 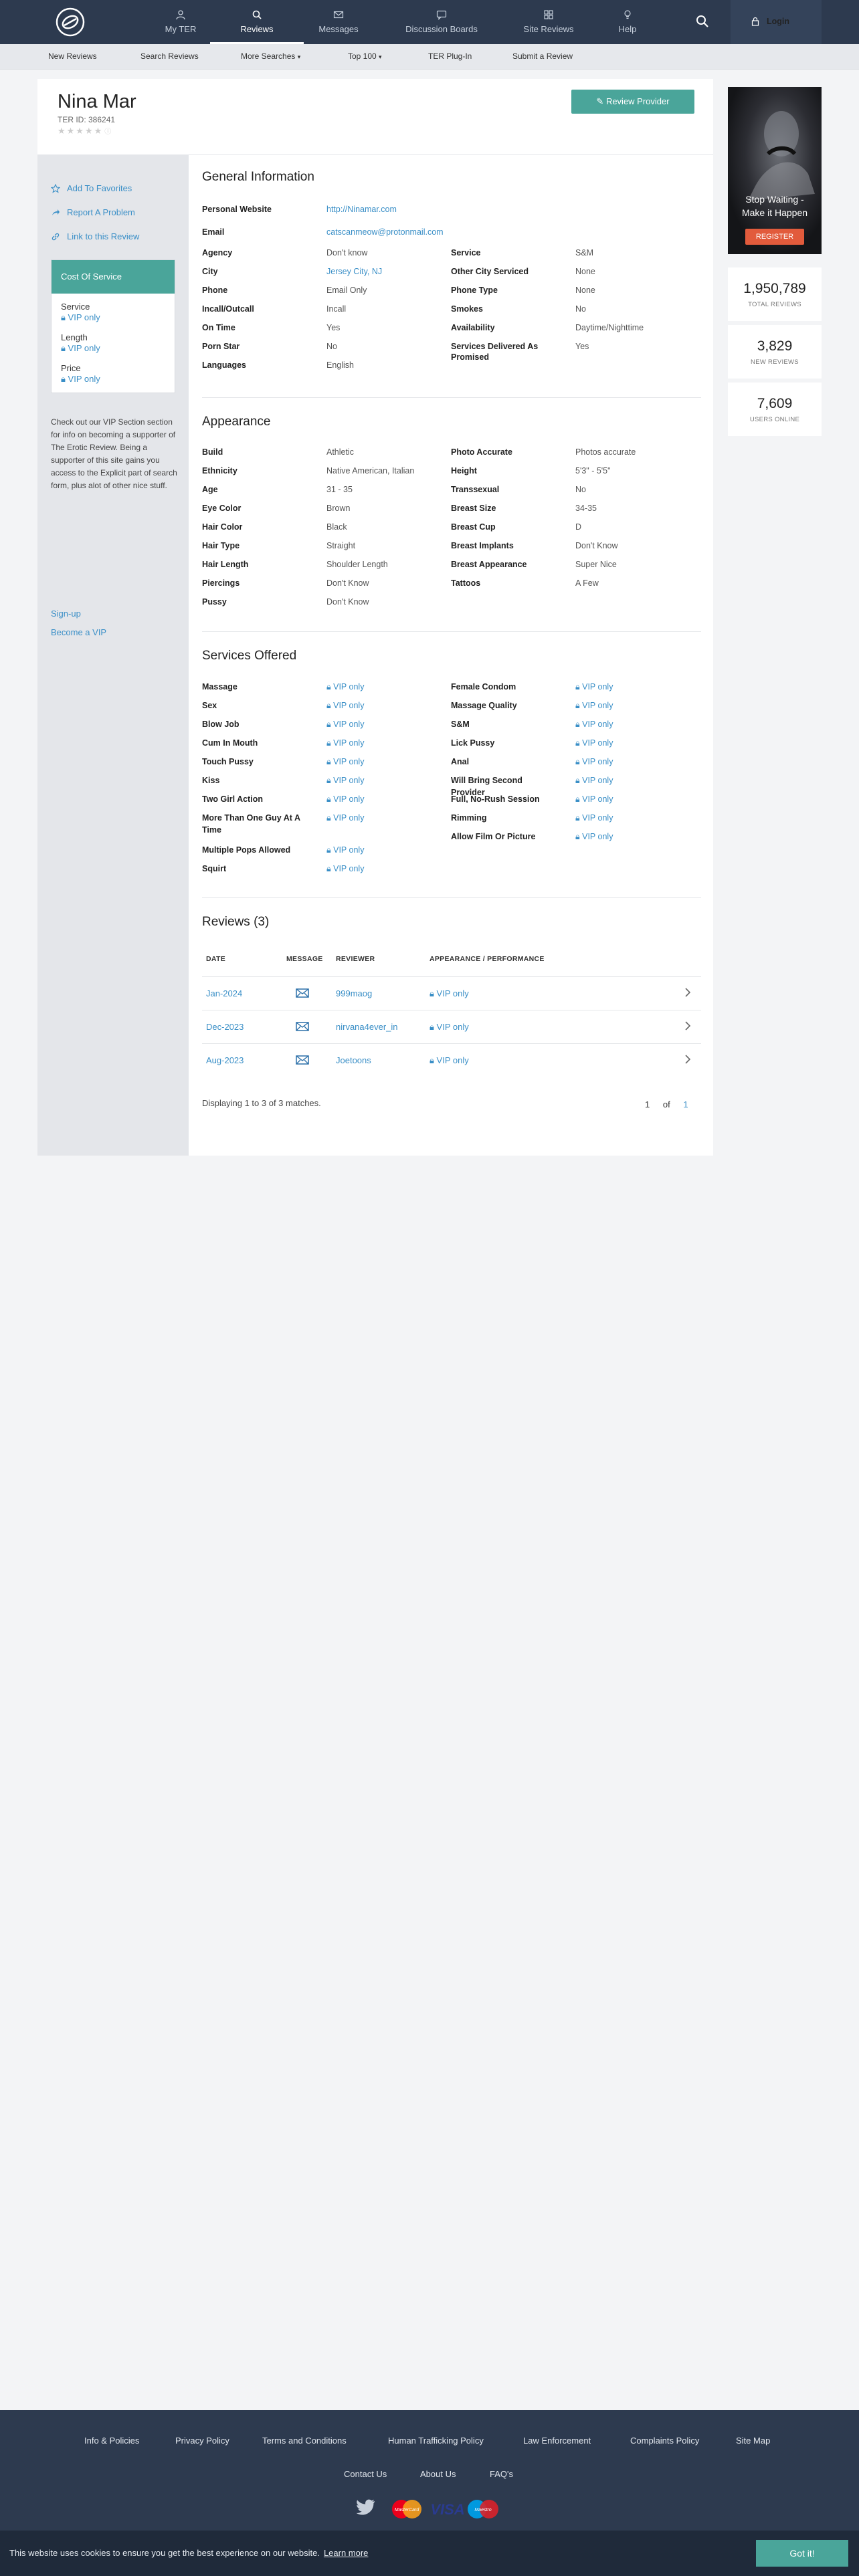 I want to click on review-date: Aug-2023, so click(x=225, y=1060).